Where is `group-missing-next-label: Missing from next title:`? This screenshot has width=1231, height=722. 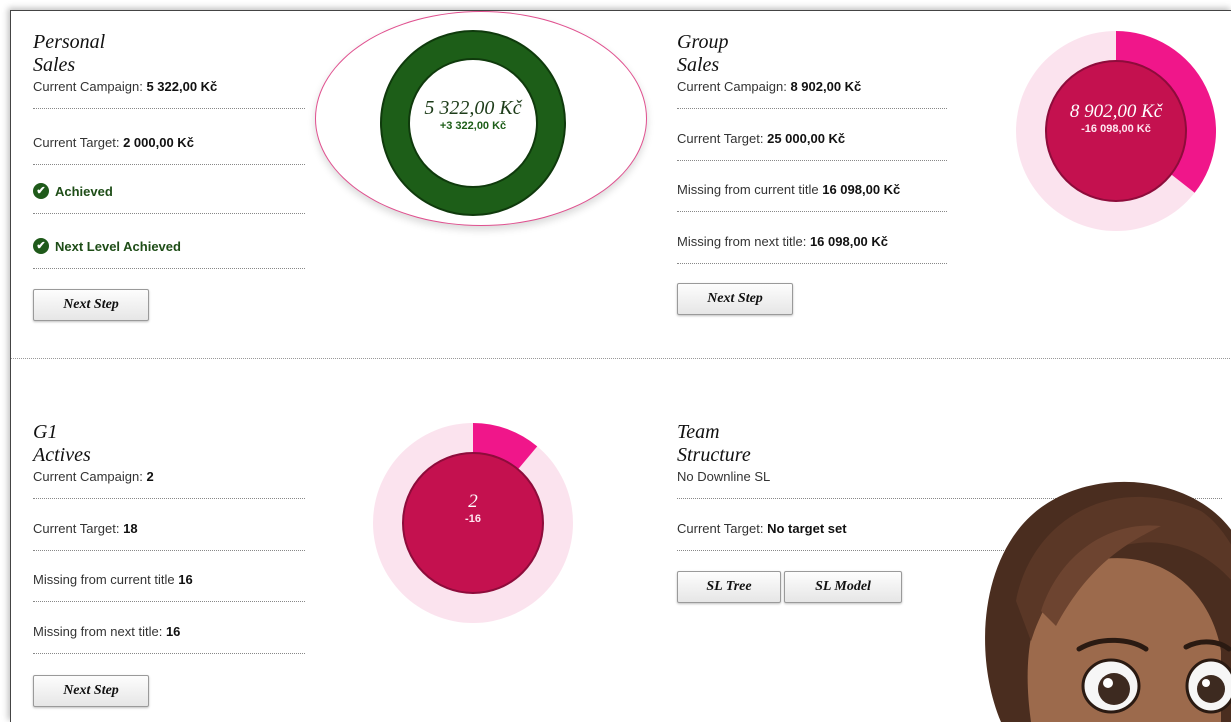
group-missing-next-label: Missing from next title: is located at coordinates (742, 241).